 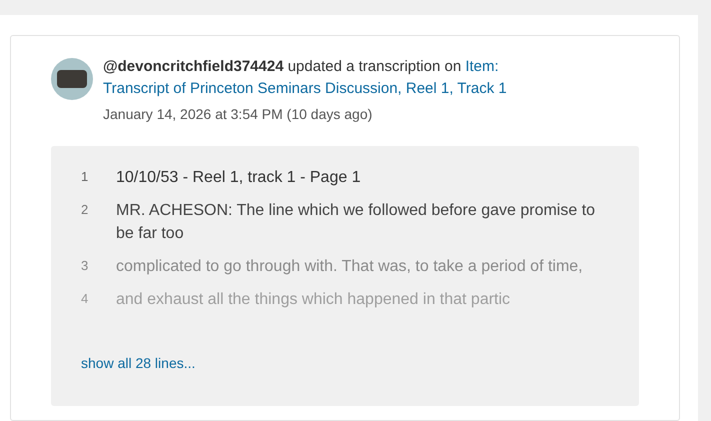 I want to click on transcript-line: MR. ACHESON: The line which we followed before gave promise to be far too, so click(x=356, y=222).